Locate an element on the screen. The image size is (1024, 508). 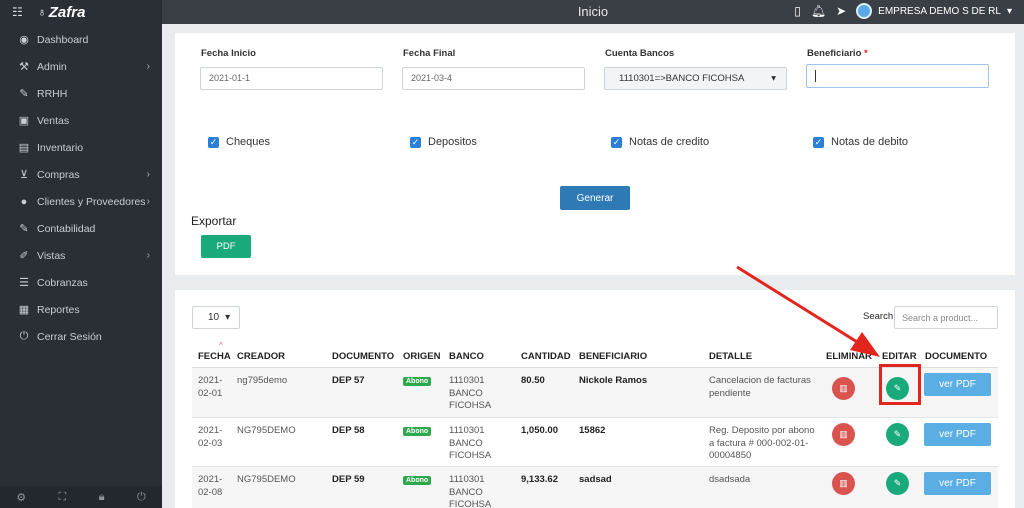
topbar-actions: ▯ 🔔︎ ➤ EMPRESA DEMO S DE RL ▾ is located at coordinates (903, 11).